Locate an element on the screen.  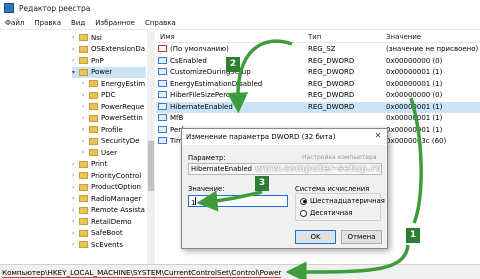
list-header: Имя Тип Значение is located at coordinates (318, 37).